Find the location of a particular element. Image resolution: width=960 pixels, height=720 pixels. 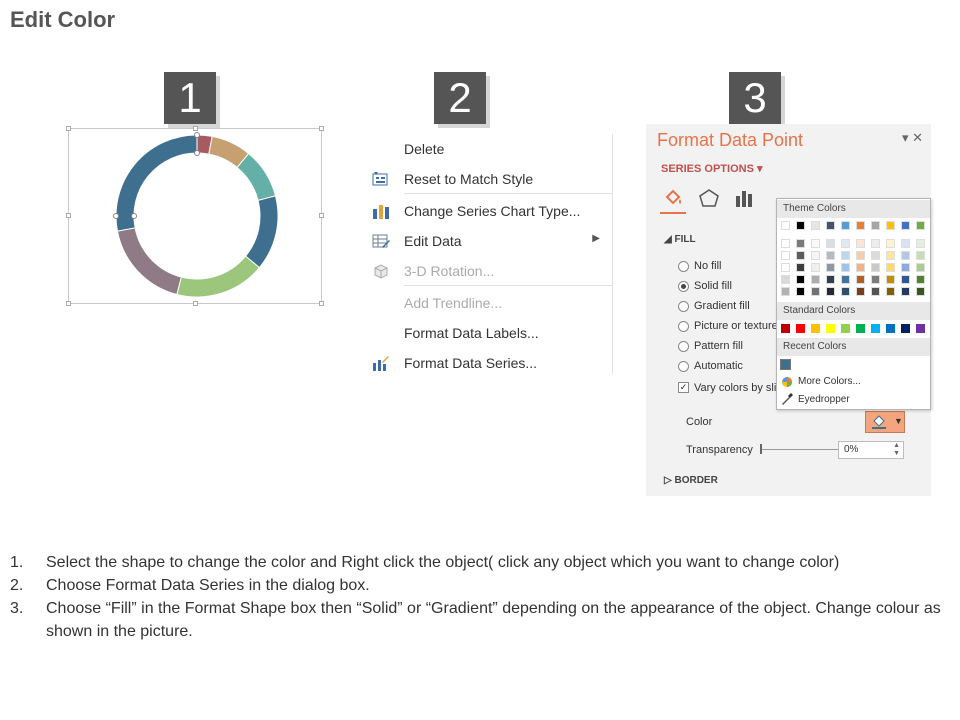

vary-colors-checkbox: ✓ is located at coordinates (683, 387).